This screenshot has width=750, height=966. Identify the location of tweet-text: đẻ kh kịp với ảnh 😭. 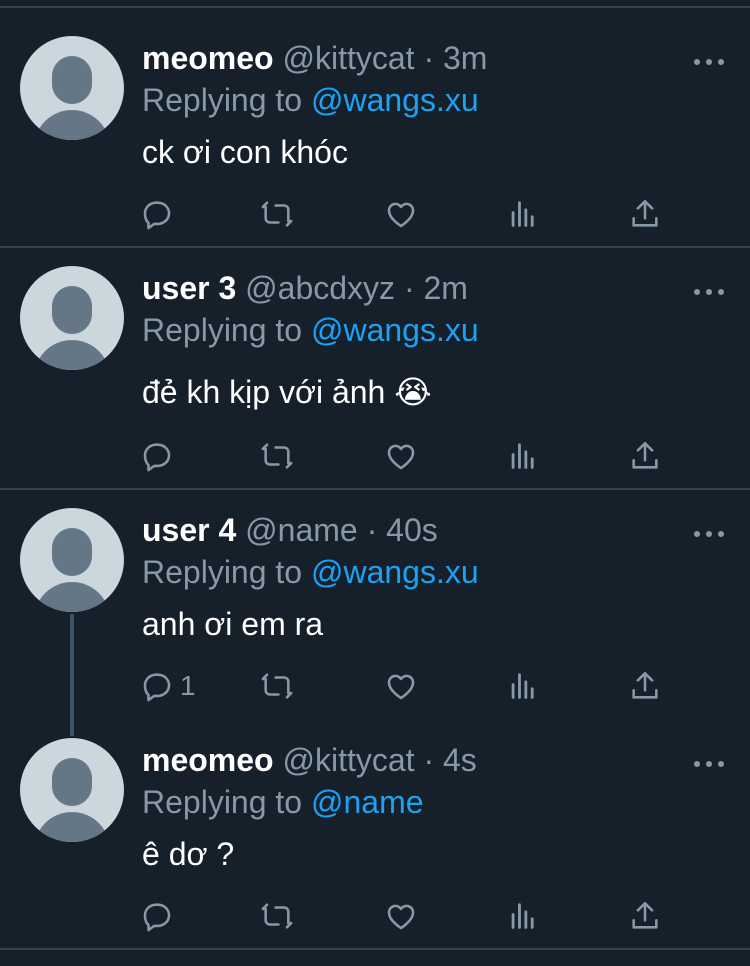
(287, 392).